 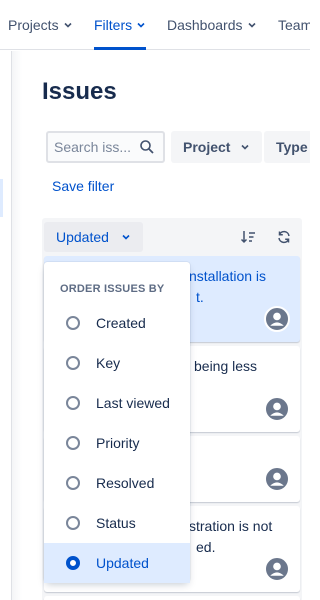 I want to click on sort-option-label: Priority, so click(x=118, y=443).